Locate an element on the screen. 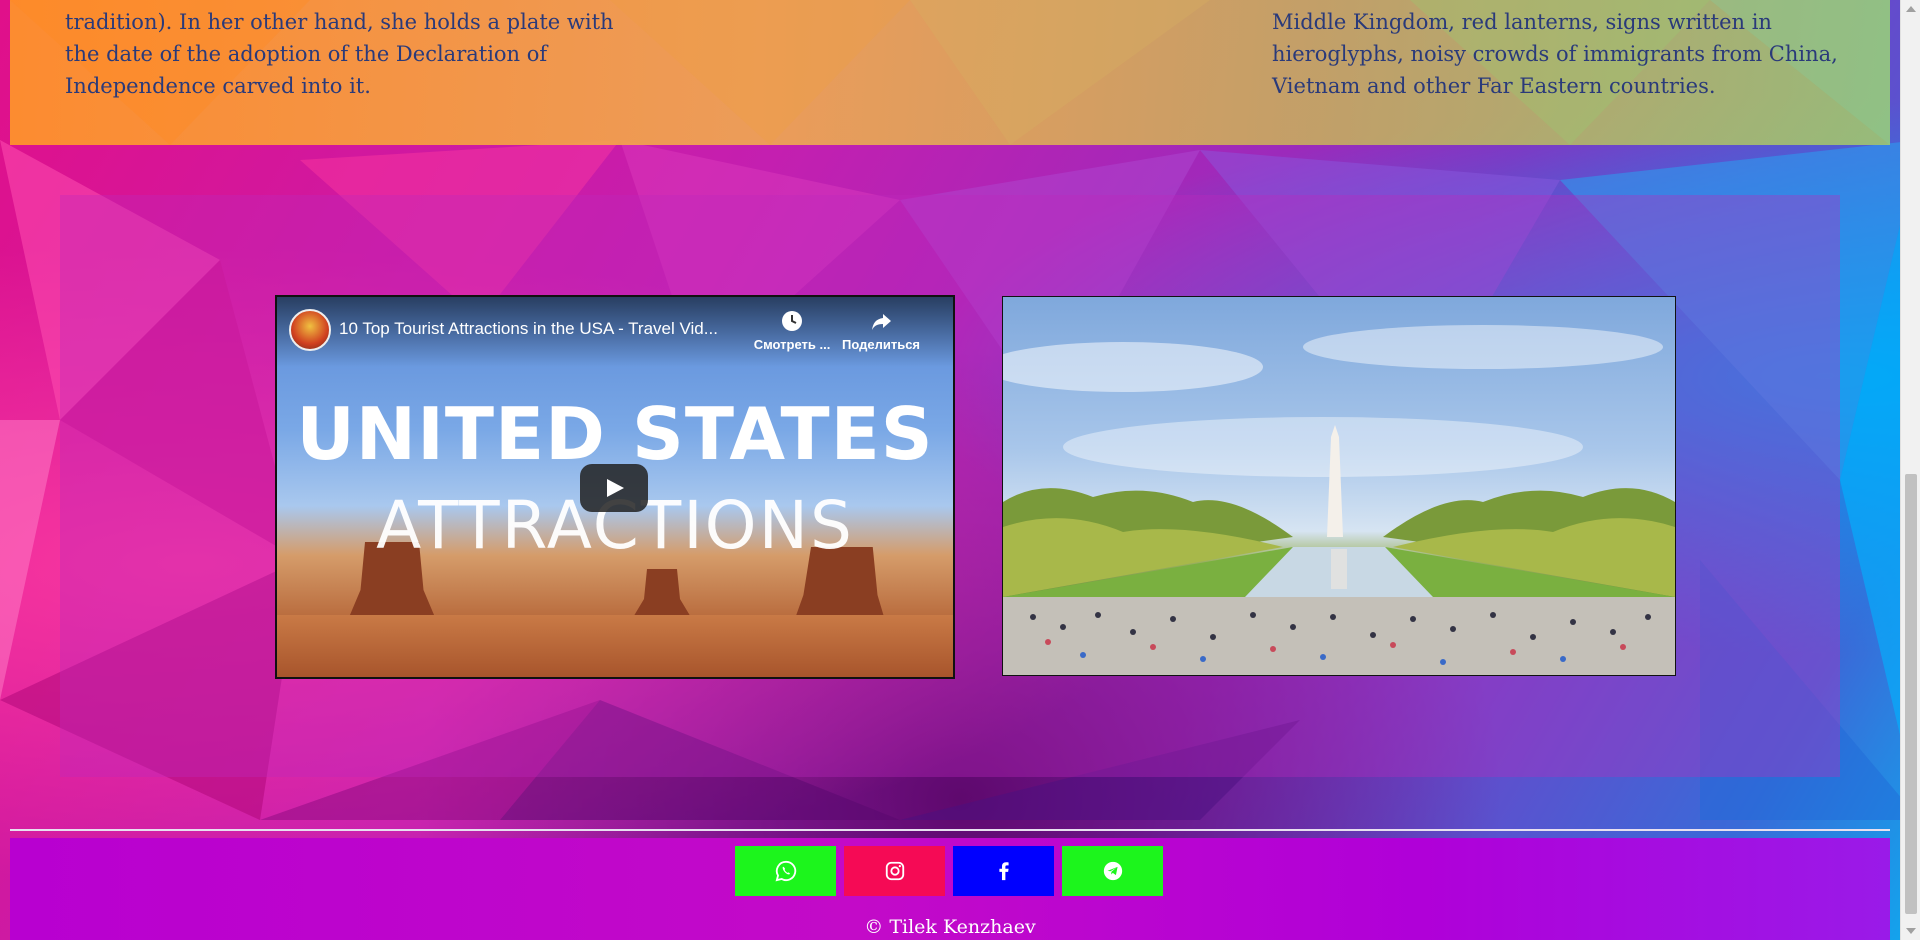 The height and width of the screenshot is (940, 1920). copyright-text: © Tilek Kenzhaev is located at coordinates (950, 927).